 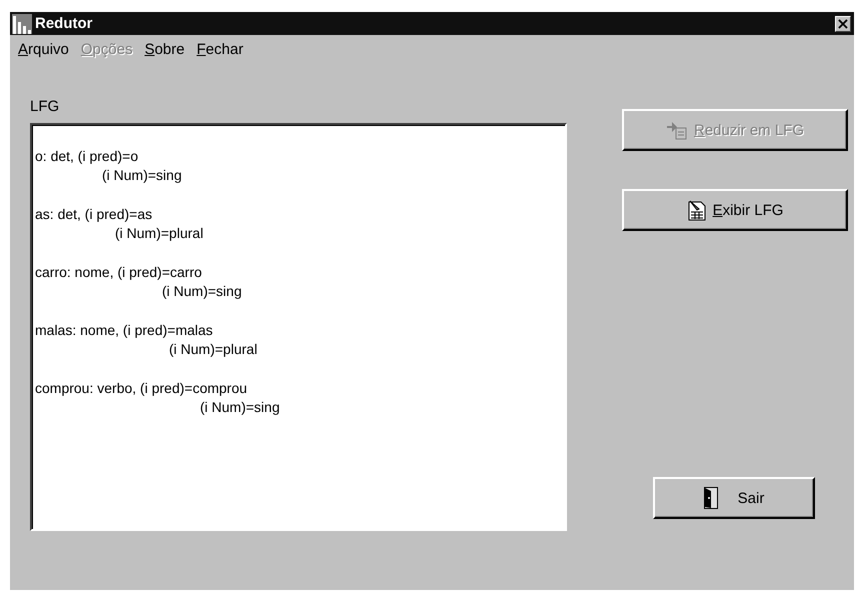 I want to click on menu-item: Arquivo, so click(x=43, y=49).